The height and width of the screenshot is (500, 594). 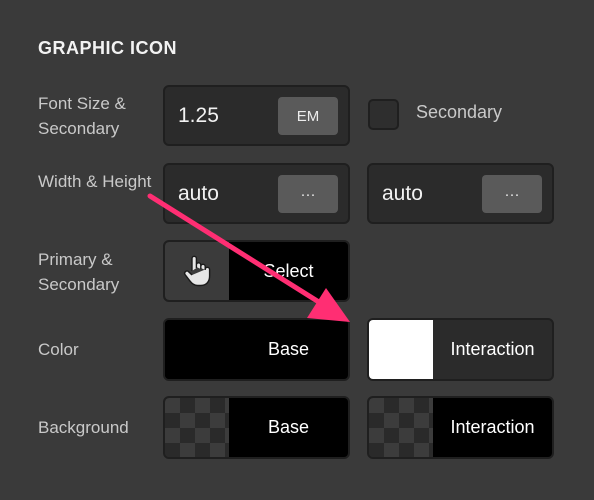 I want to click on background-base-button: Base, so click(x=256, y=427).